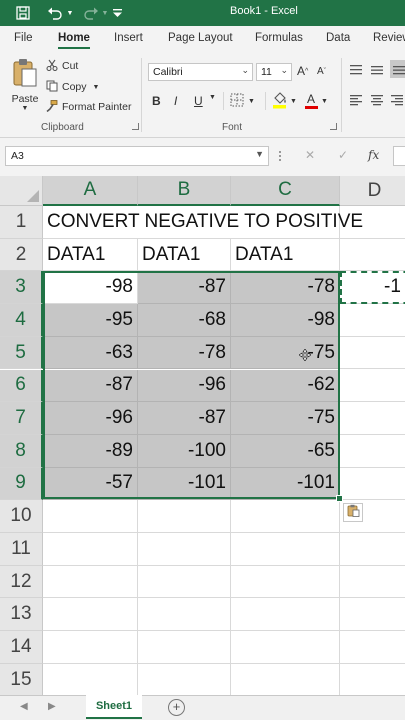 The image size is (405, 720). What do you see at coordinates (372, 191) in the screenshot?
I see `column-header-d: D` at bounding box center [372, 191].